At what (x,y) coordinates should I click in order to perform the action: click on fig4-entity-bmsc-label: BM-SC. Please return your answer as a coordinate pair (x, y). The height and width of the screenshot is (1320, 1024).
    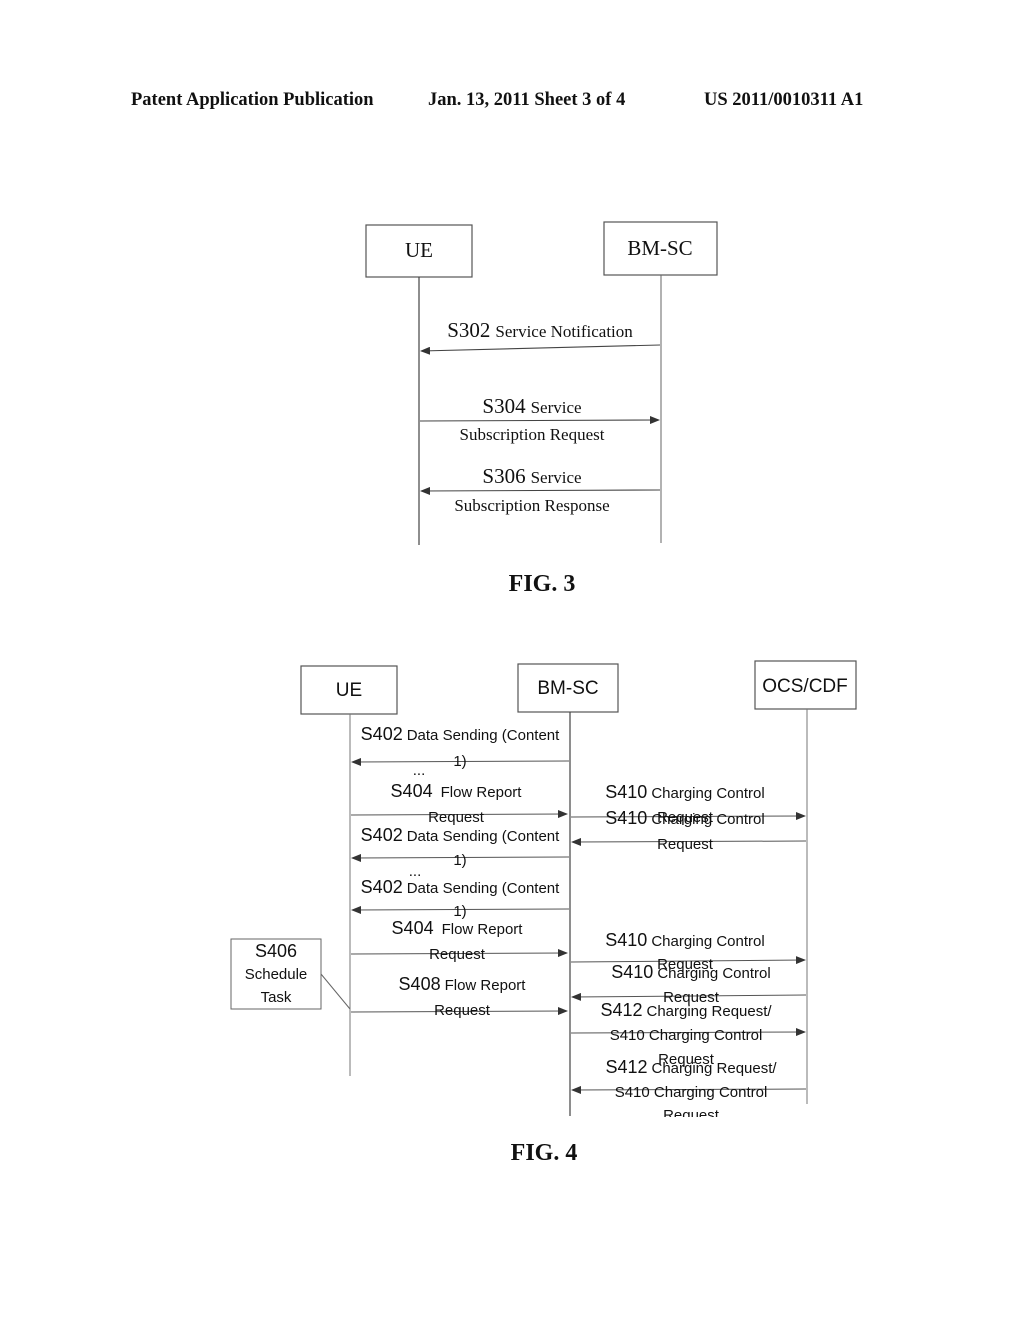
    Looking at the image, I should click on (567, 688).